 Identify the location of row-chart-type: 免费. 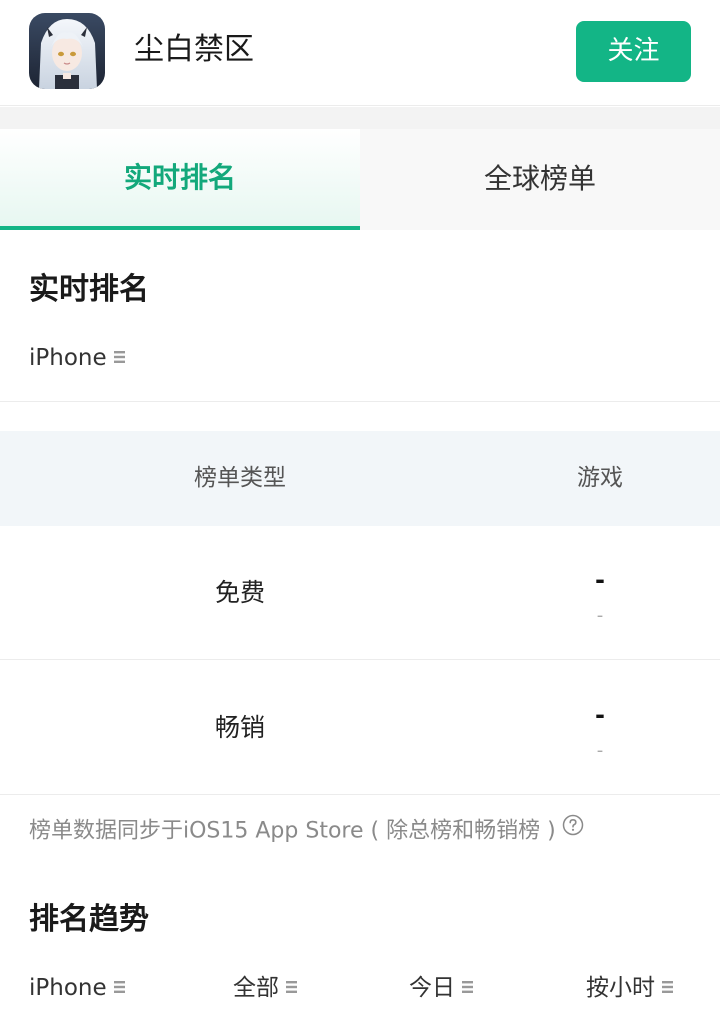
(239, 592).